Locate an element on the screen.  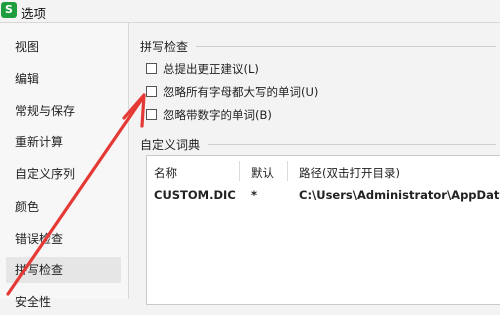
sidebar-item-general-save: 常规与保存 is located at coordinates (63, 111).